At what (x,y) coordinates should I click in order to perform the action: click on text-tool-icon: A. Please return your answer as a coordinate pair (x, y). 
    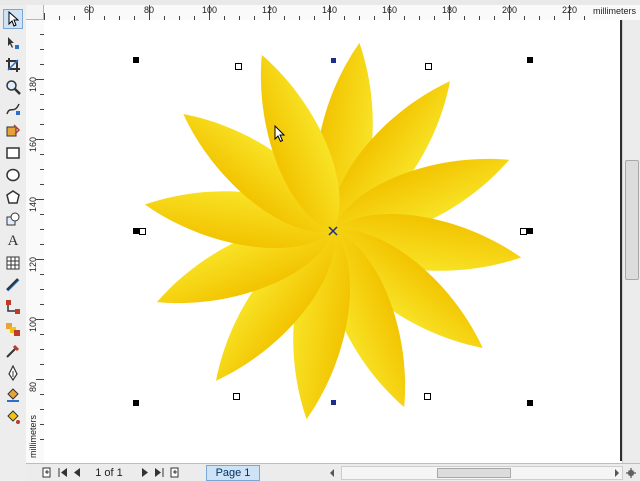
    Looking at the image, I should click on (13, 240).